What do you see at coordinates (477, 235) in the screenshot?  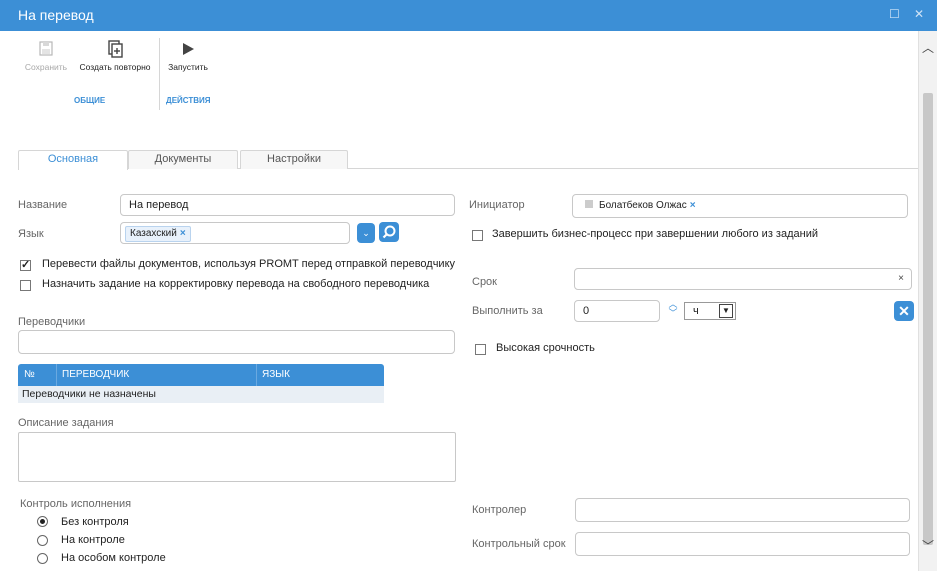 I see `finish-process-checkbox` at bounding box center [477, 235].